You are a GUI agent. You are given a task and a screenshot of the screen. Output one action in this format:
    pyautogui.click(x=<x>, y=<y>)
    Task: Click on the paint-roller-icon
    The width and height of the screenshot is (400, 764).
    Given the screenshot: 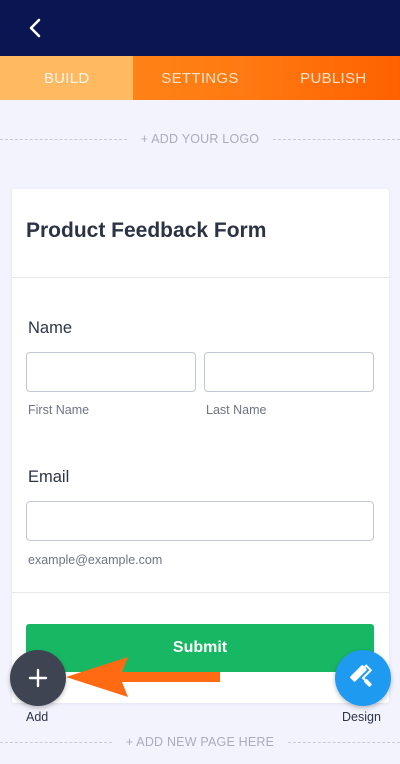 What is the action you would take?
    pyautogui.click(x=361, y=675)
    